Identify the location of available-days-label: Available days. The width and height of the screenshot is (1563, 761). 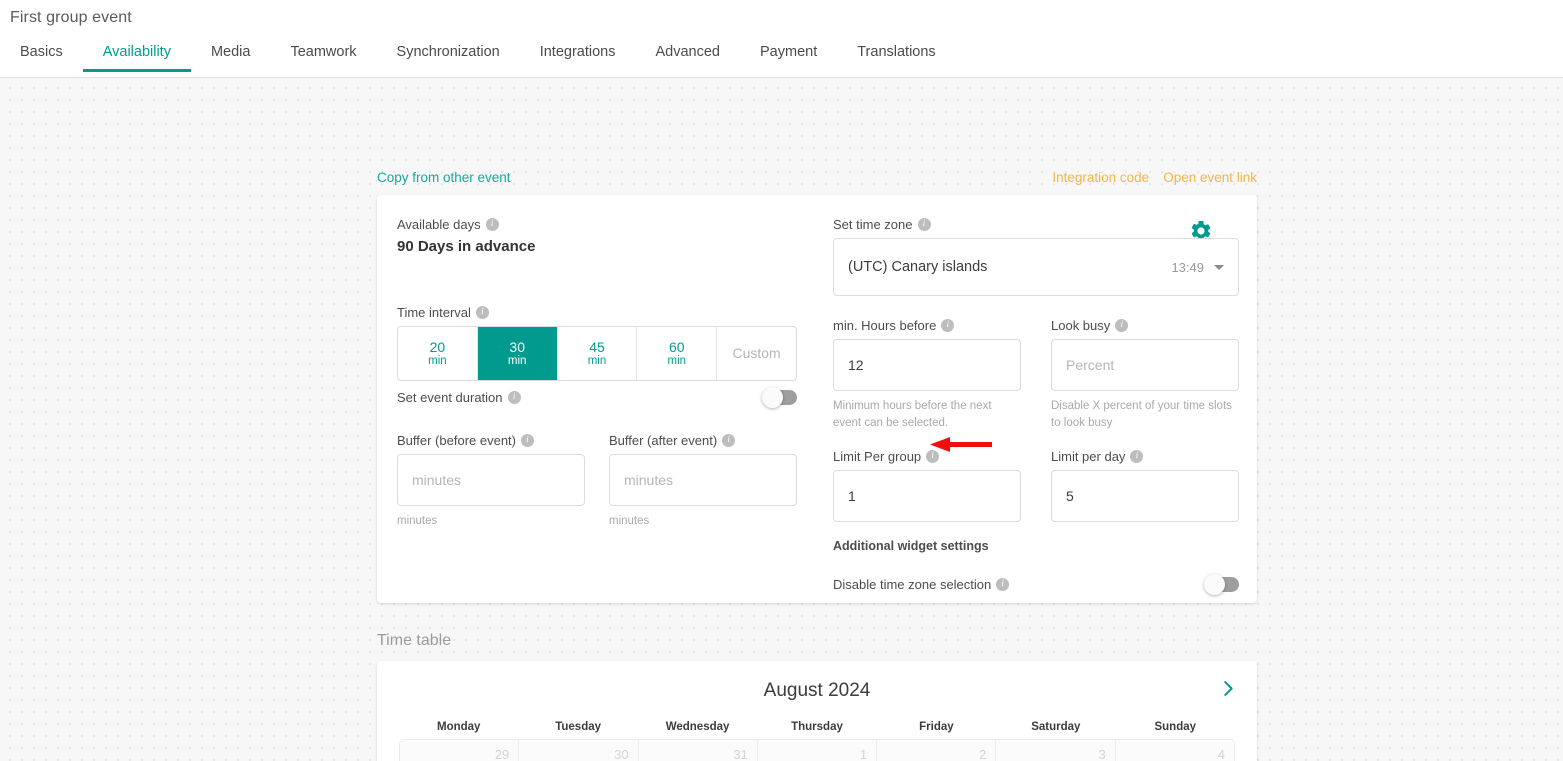
(439, 224).